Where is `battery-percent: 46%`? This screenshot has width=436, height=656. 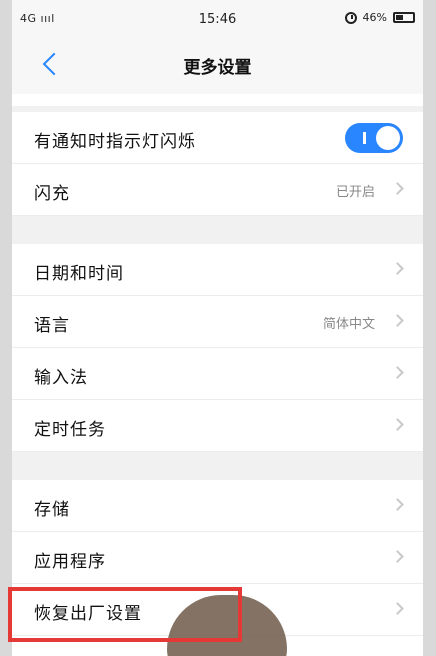
battery-percent: 46% is located at coordinates (374, 17).